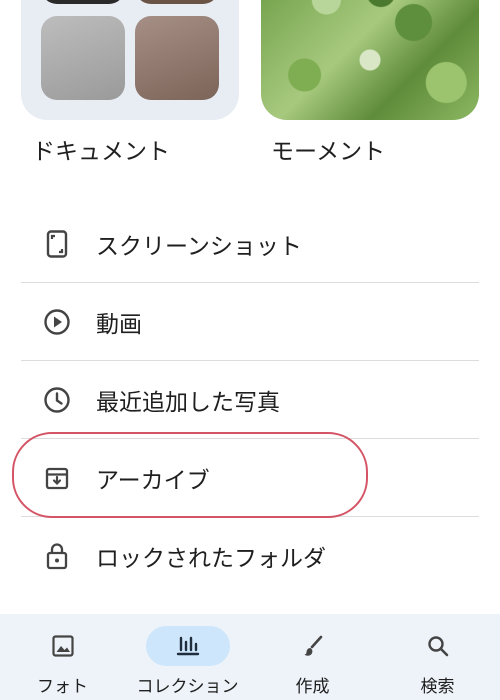 The width and height of the screenshot is (500, 700). Describe the element at coordinates (250, 478) in the screenshot. I see `list-item-archive: アーカイブ` at that location.